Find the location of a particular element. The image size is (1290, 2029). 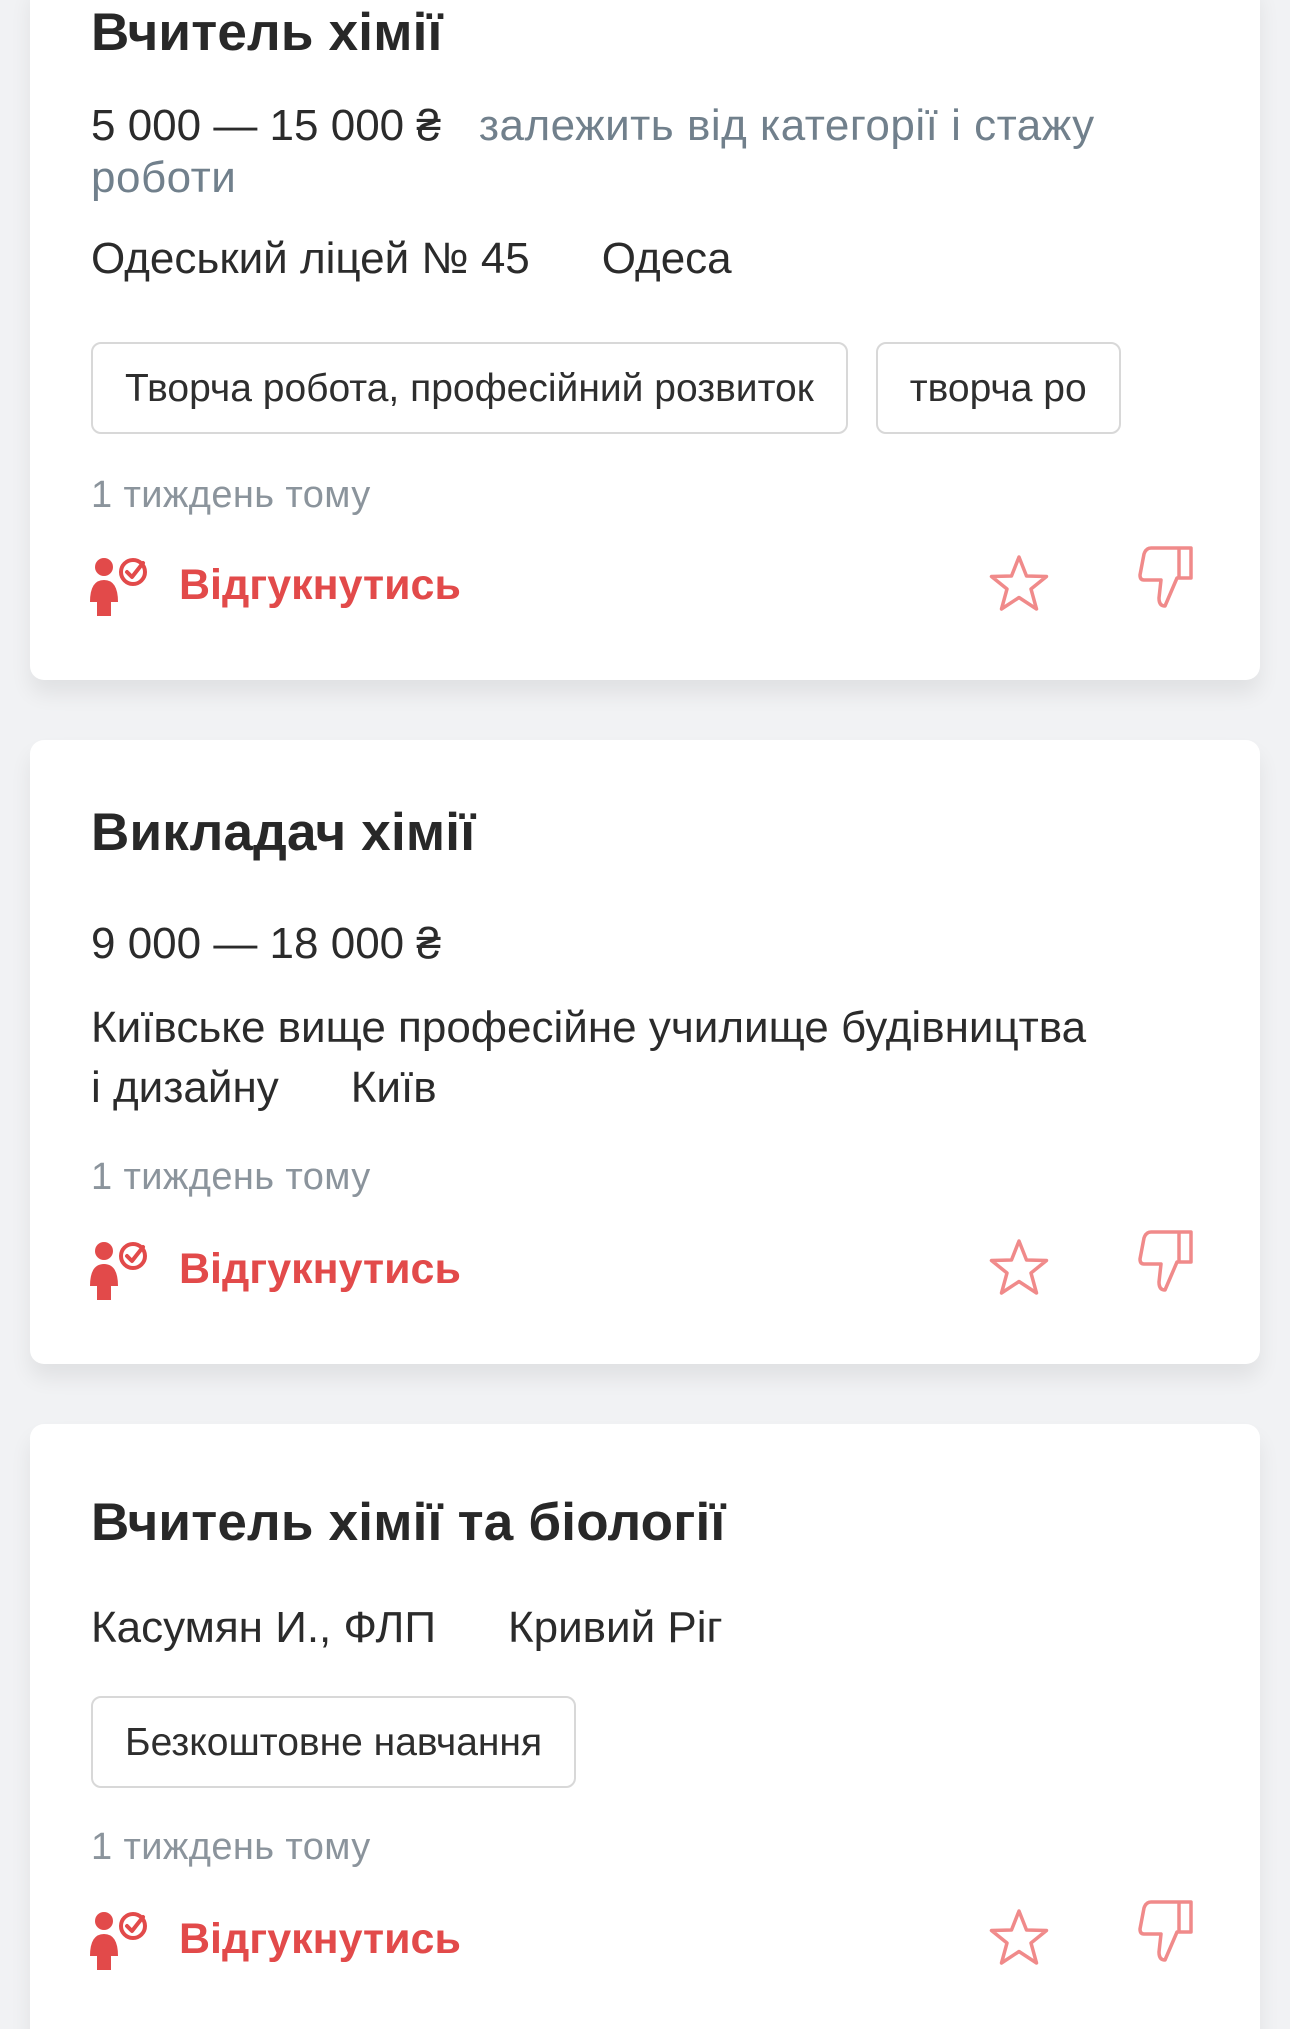

salary-range: 5 000 — 15 000 ₴ is located at coordinates (266, 125).